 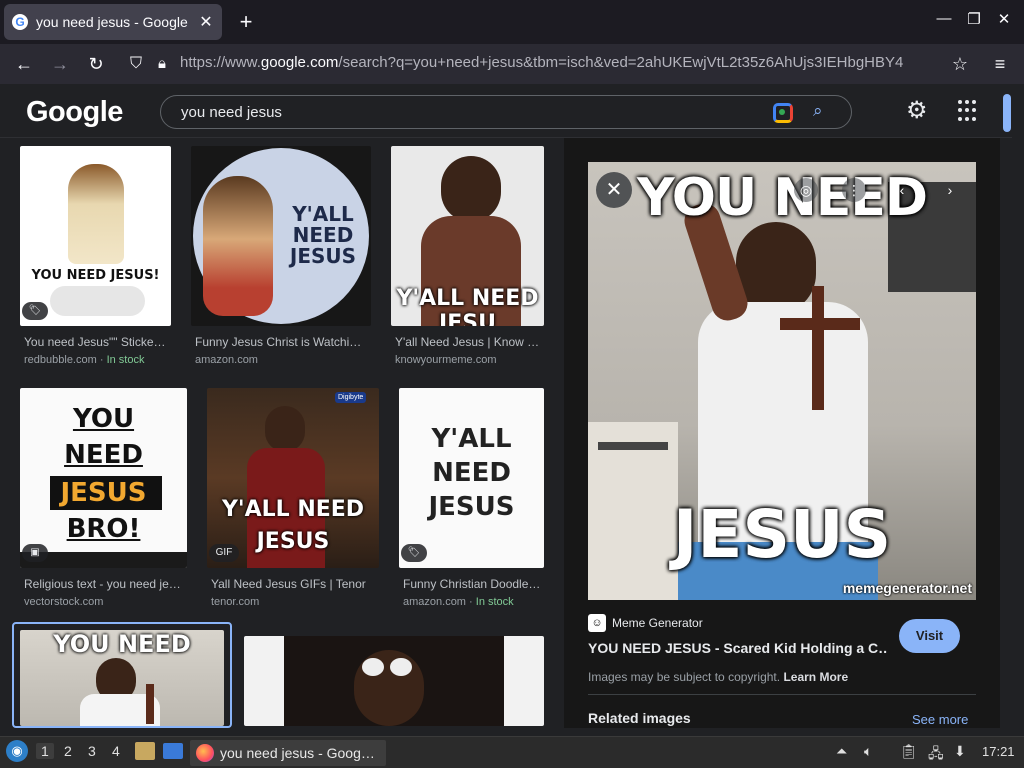 What do you see at coordinates (917, 110) in the screenshot?
I see `settings-gear-icon: ⚙` at bounding box center [917, 110].